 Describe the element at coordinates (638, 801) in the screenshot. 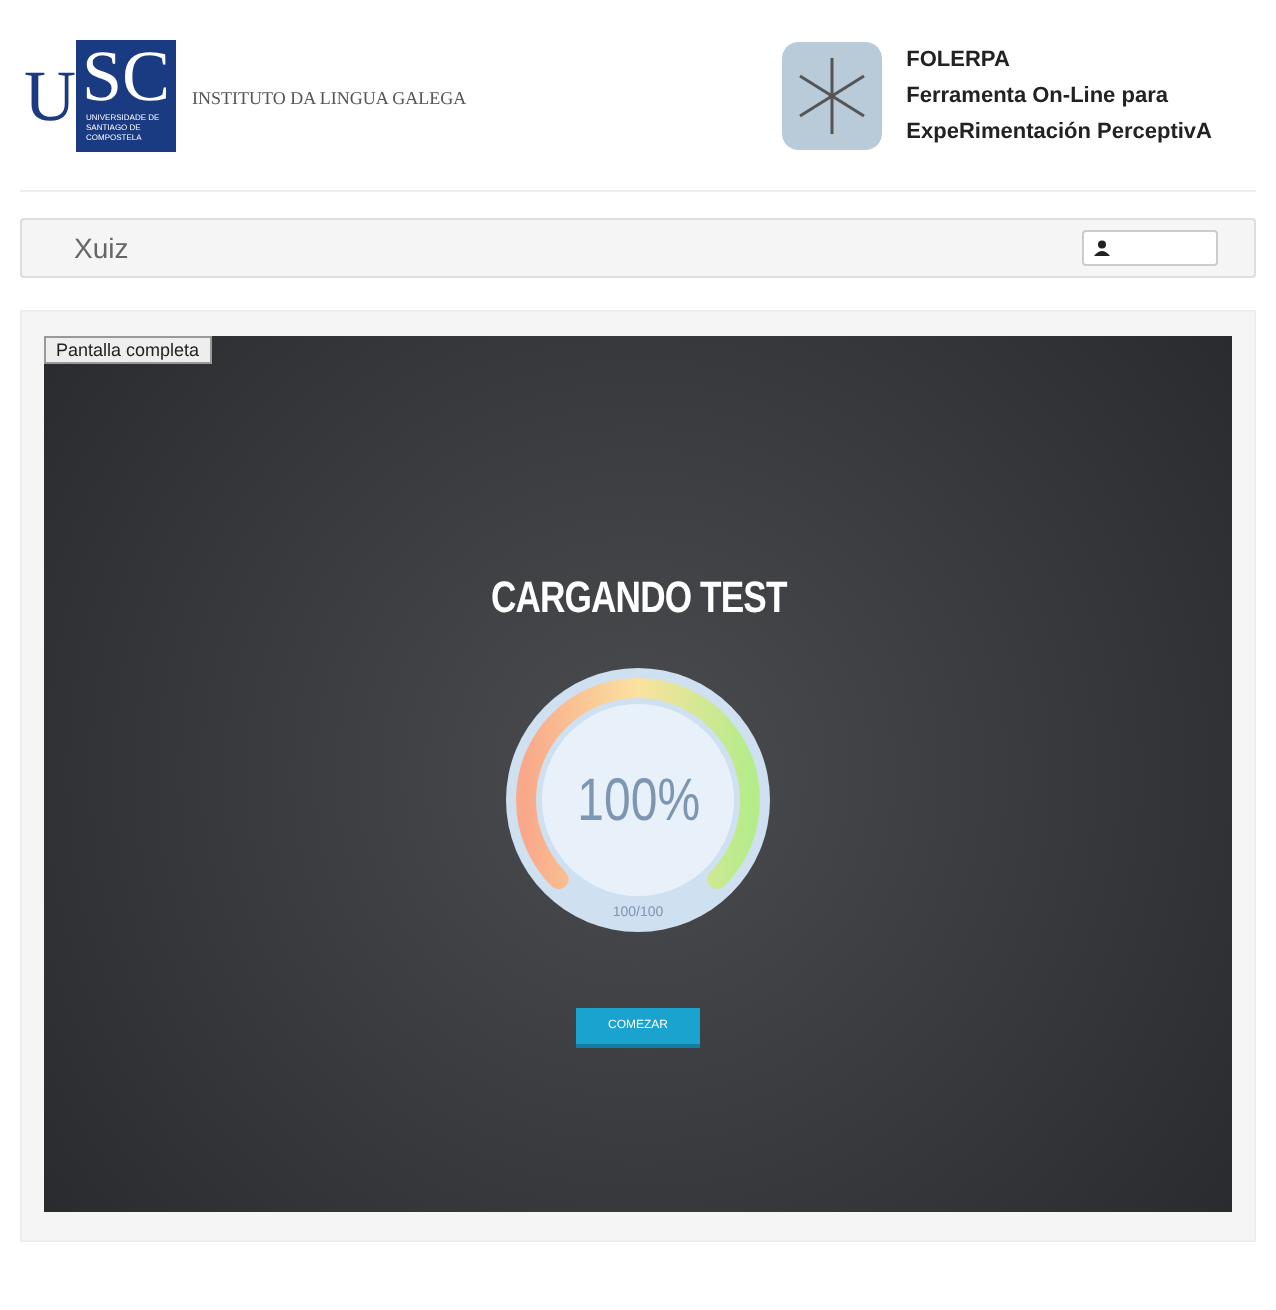

I see `gauge-percentage: 100%` at that location.